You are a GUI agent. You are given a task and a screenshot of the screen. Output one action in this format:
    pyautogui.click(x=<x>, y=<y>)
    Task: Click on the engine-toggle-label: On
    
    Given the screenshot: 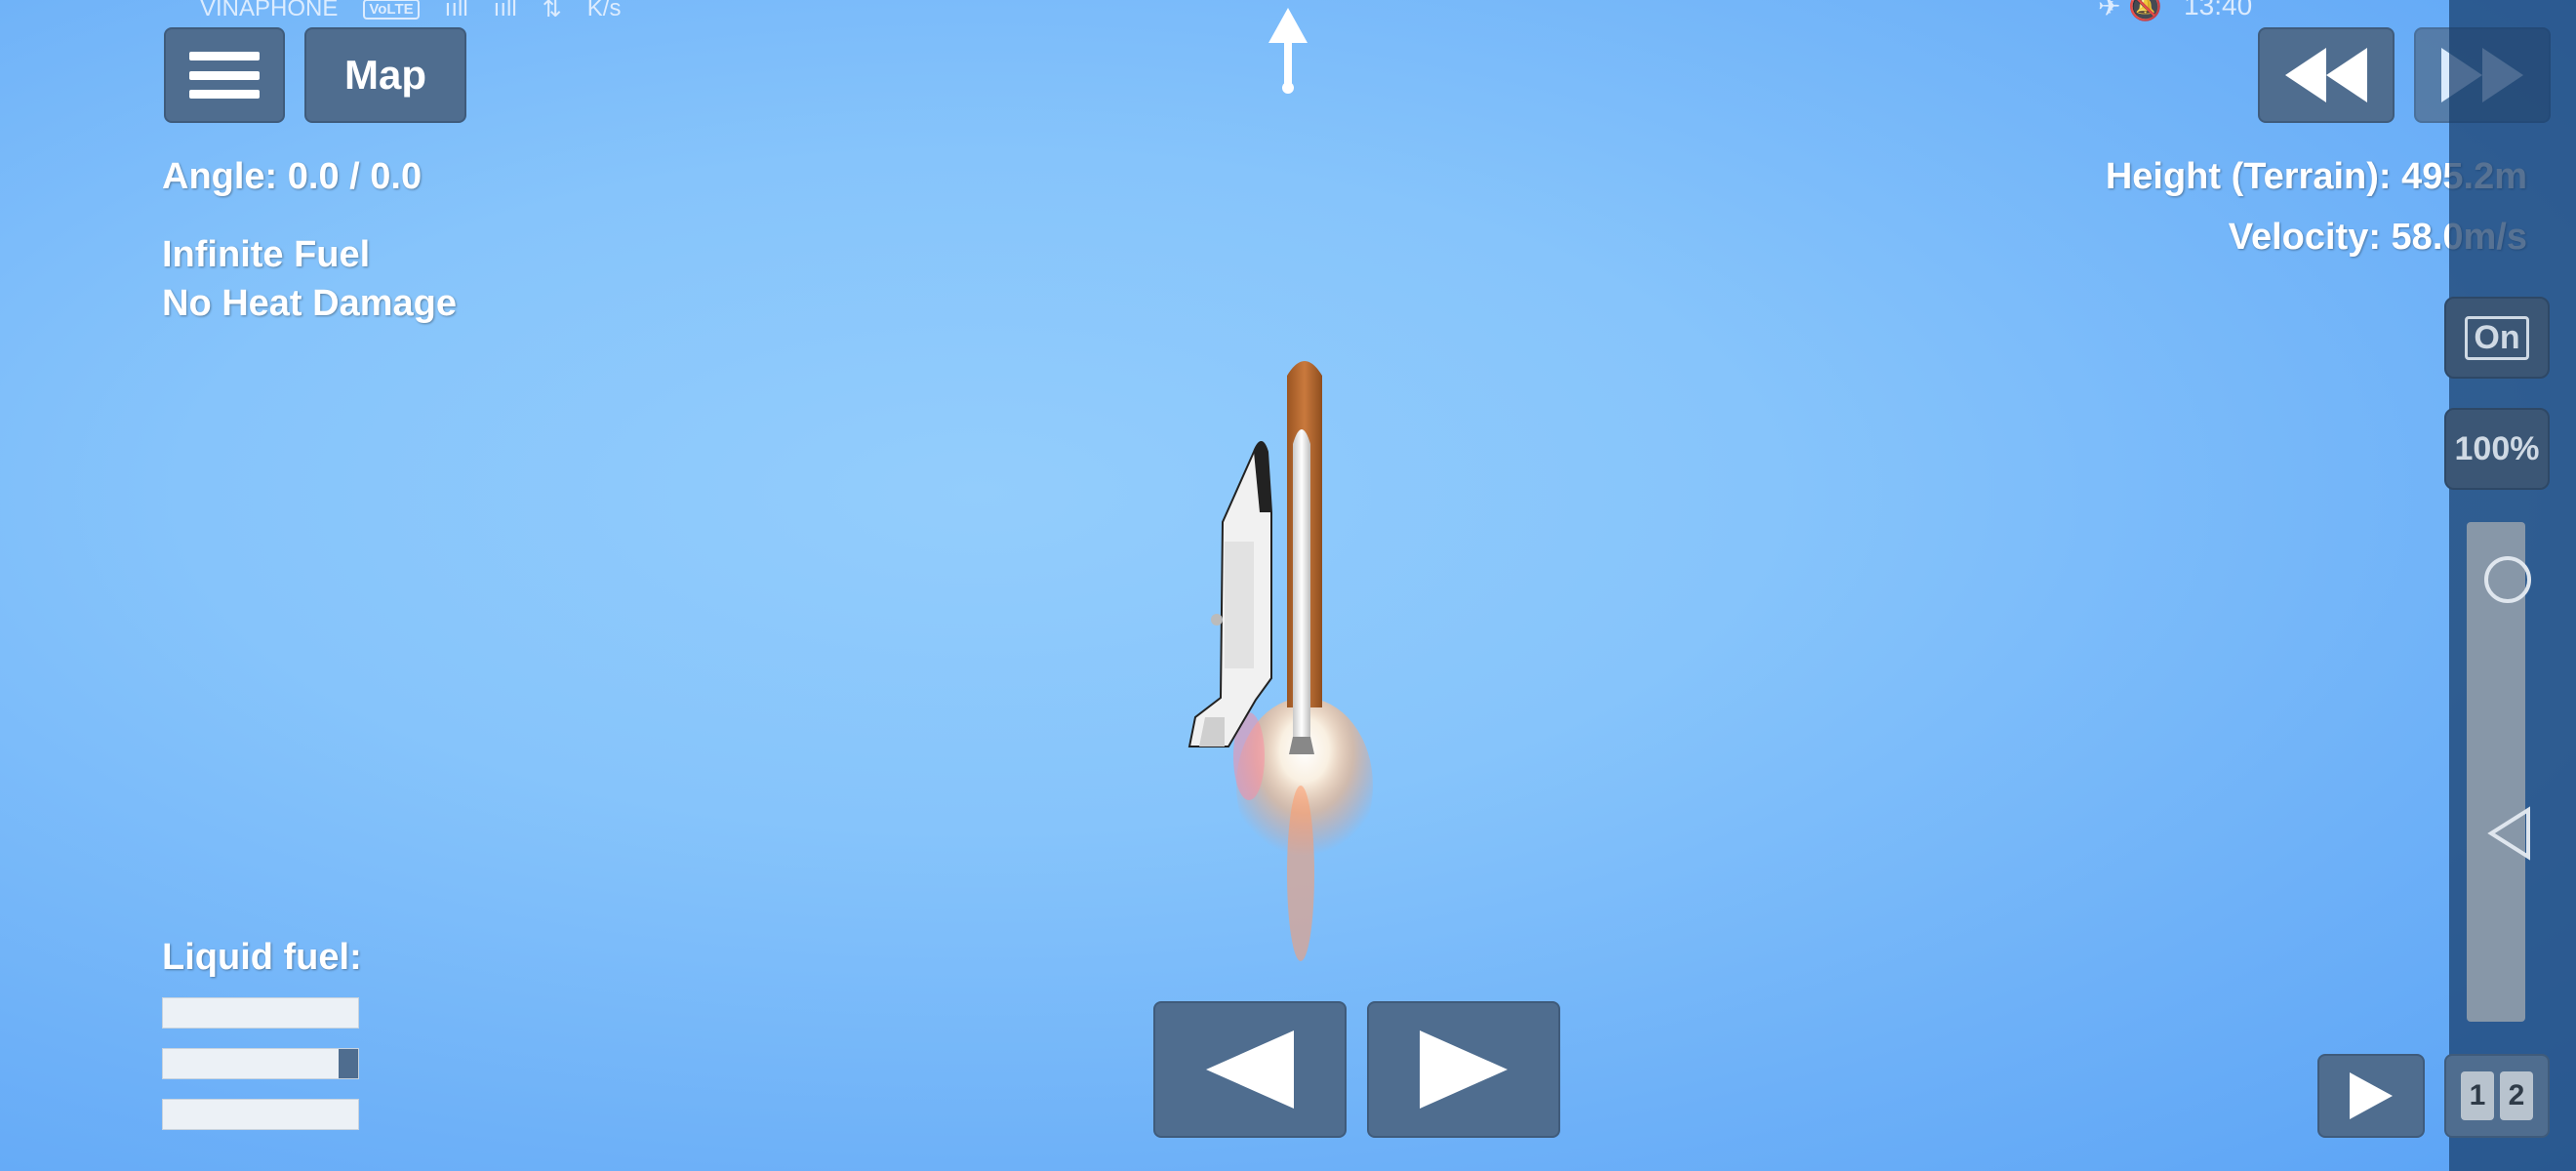 What is the action you would take?
    pyautogui.click(x=2497, y=337)
    